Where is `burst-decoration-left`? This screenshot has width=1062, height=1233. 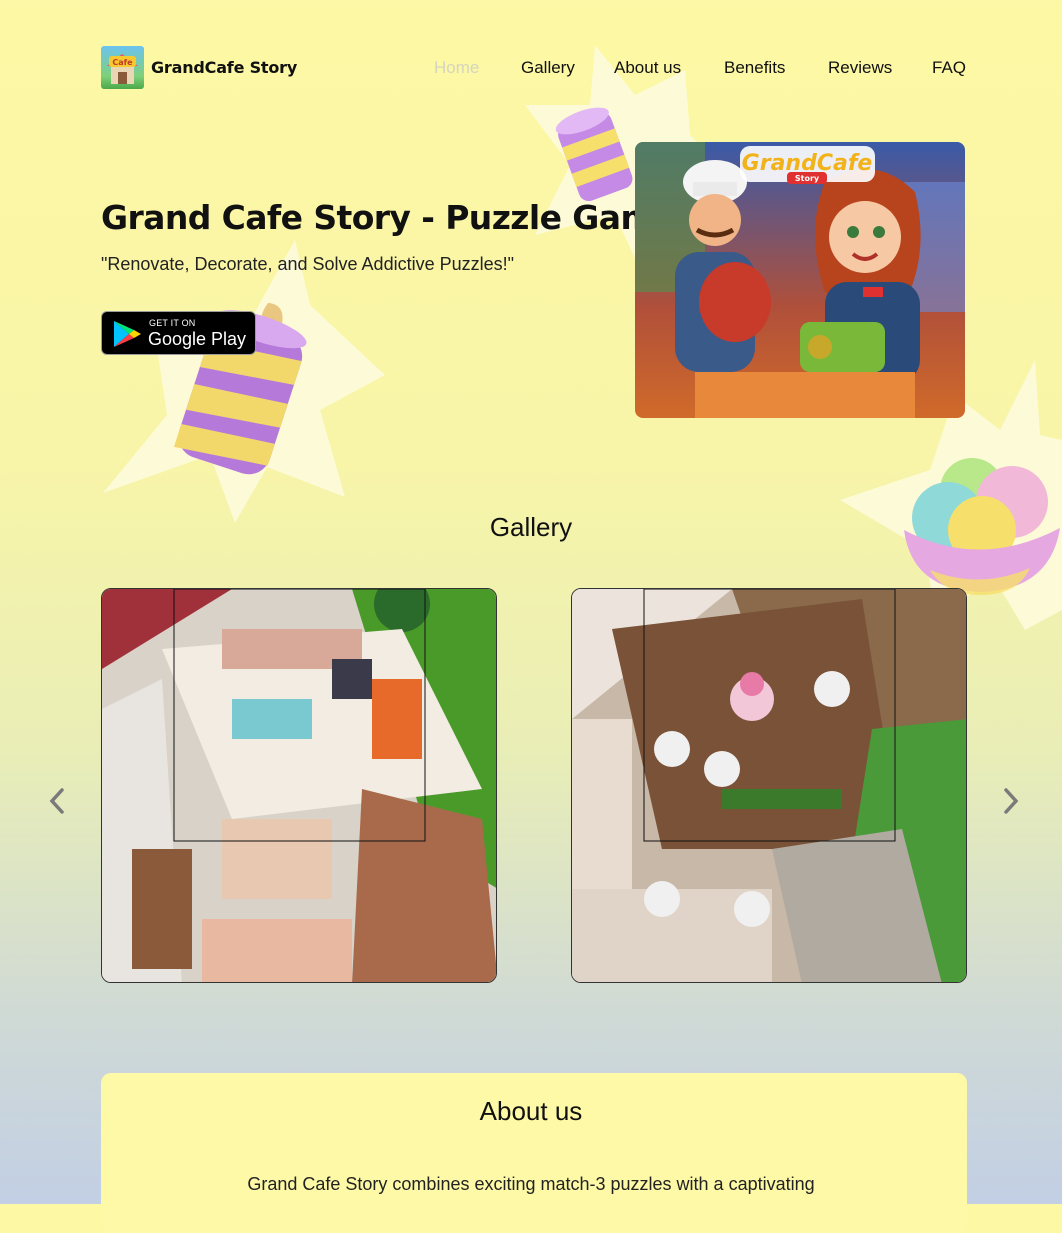 burst-decoration-left is located at coordinates (244, 381).